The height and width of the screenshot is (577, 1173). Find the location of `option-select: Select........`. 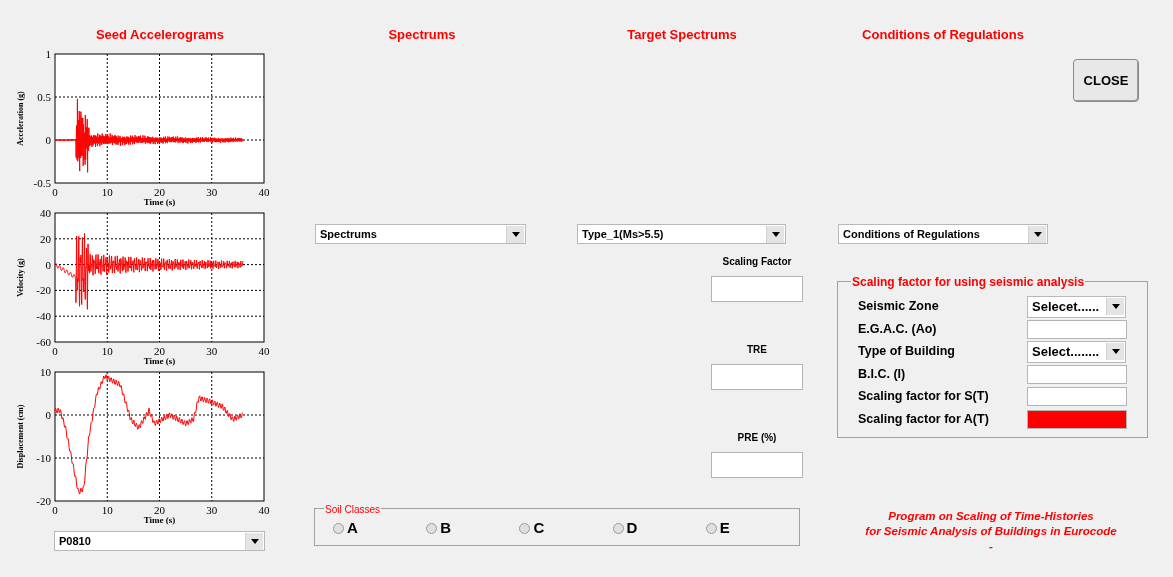

option-select: Select........ is located at coordinates (1076, 351).